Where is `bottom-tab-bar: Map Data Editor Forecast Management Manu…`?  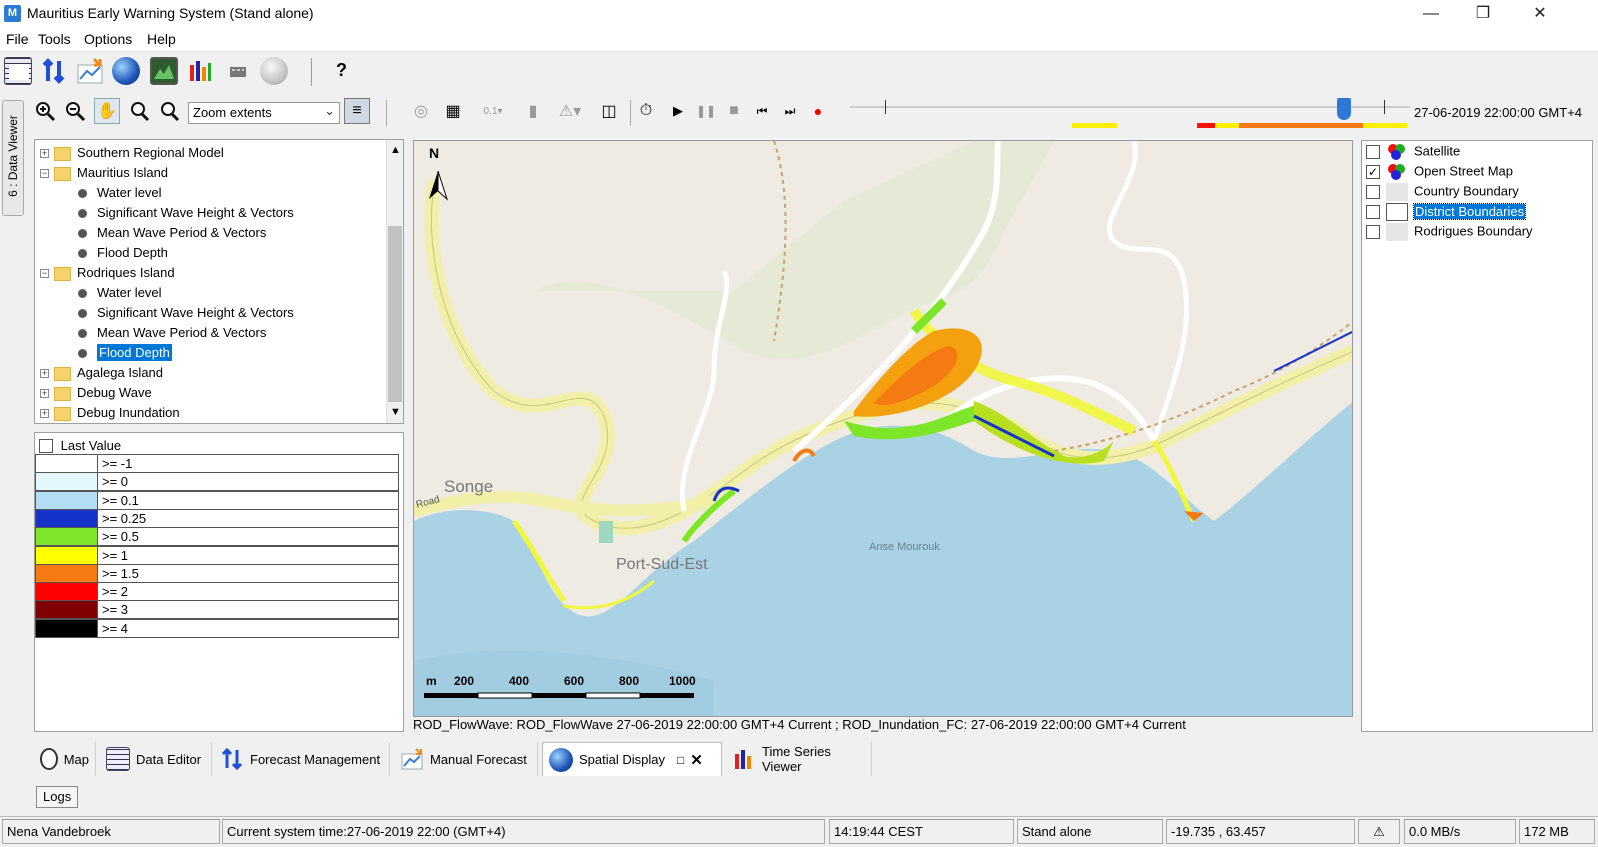
bottom-tab-bar: Map Data Editor Forecast Management Manu… is located at coordinates (454, 760).